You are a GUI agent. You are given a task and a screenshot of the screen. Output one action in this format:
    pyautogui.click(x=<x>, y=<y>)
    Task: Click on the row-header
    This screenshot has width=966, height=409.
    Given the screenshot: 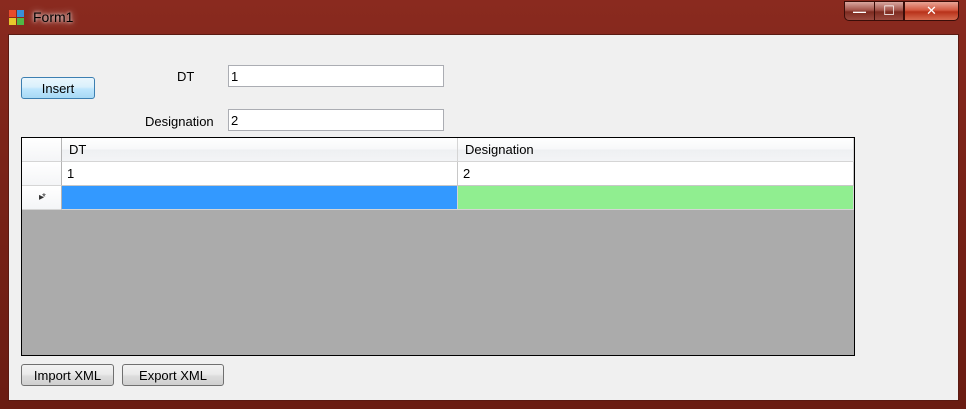 What is the action you would take?
    pyautogui.click(x=42, y=174)
    